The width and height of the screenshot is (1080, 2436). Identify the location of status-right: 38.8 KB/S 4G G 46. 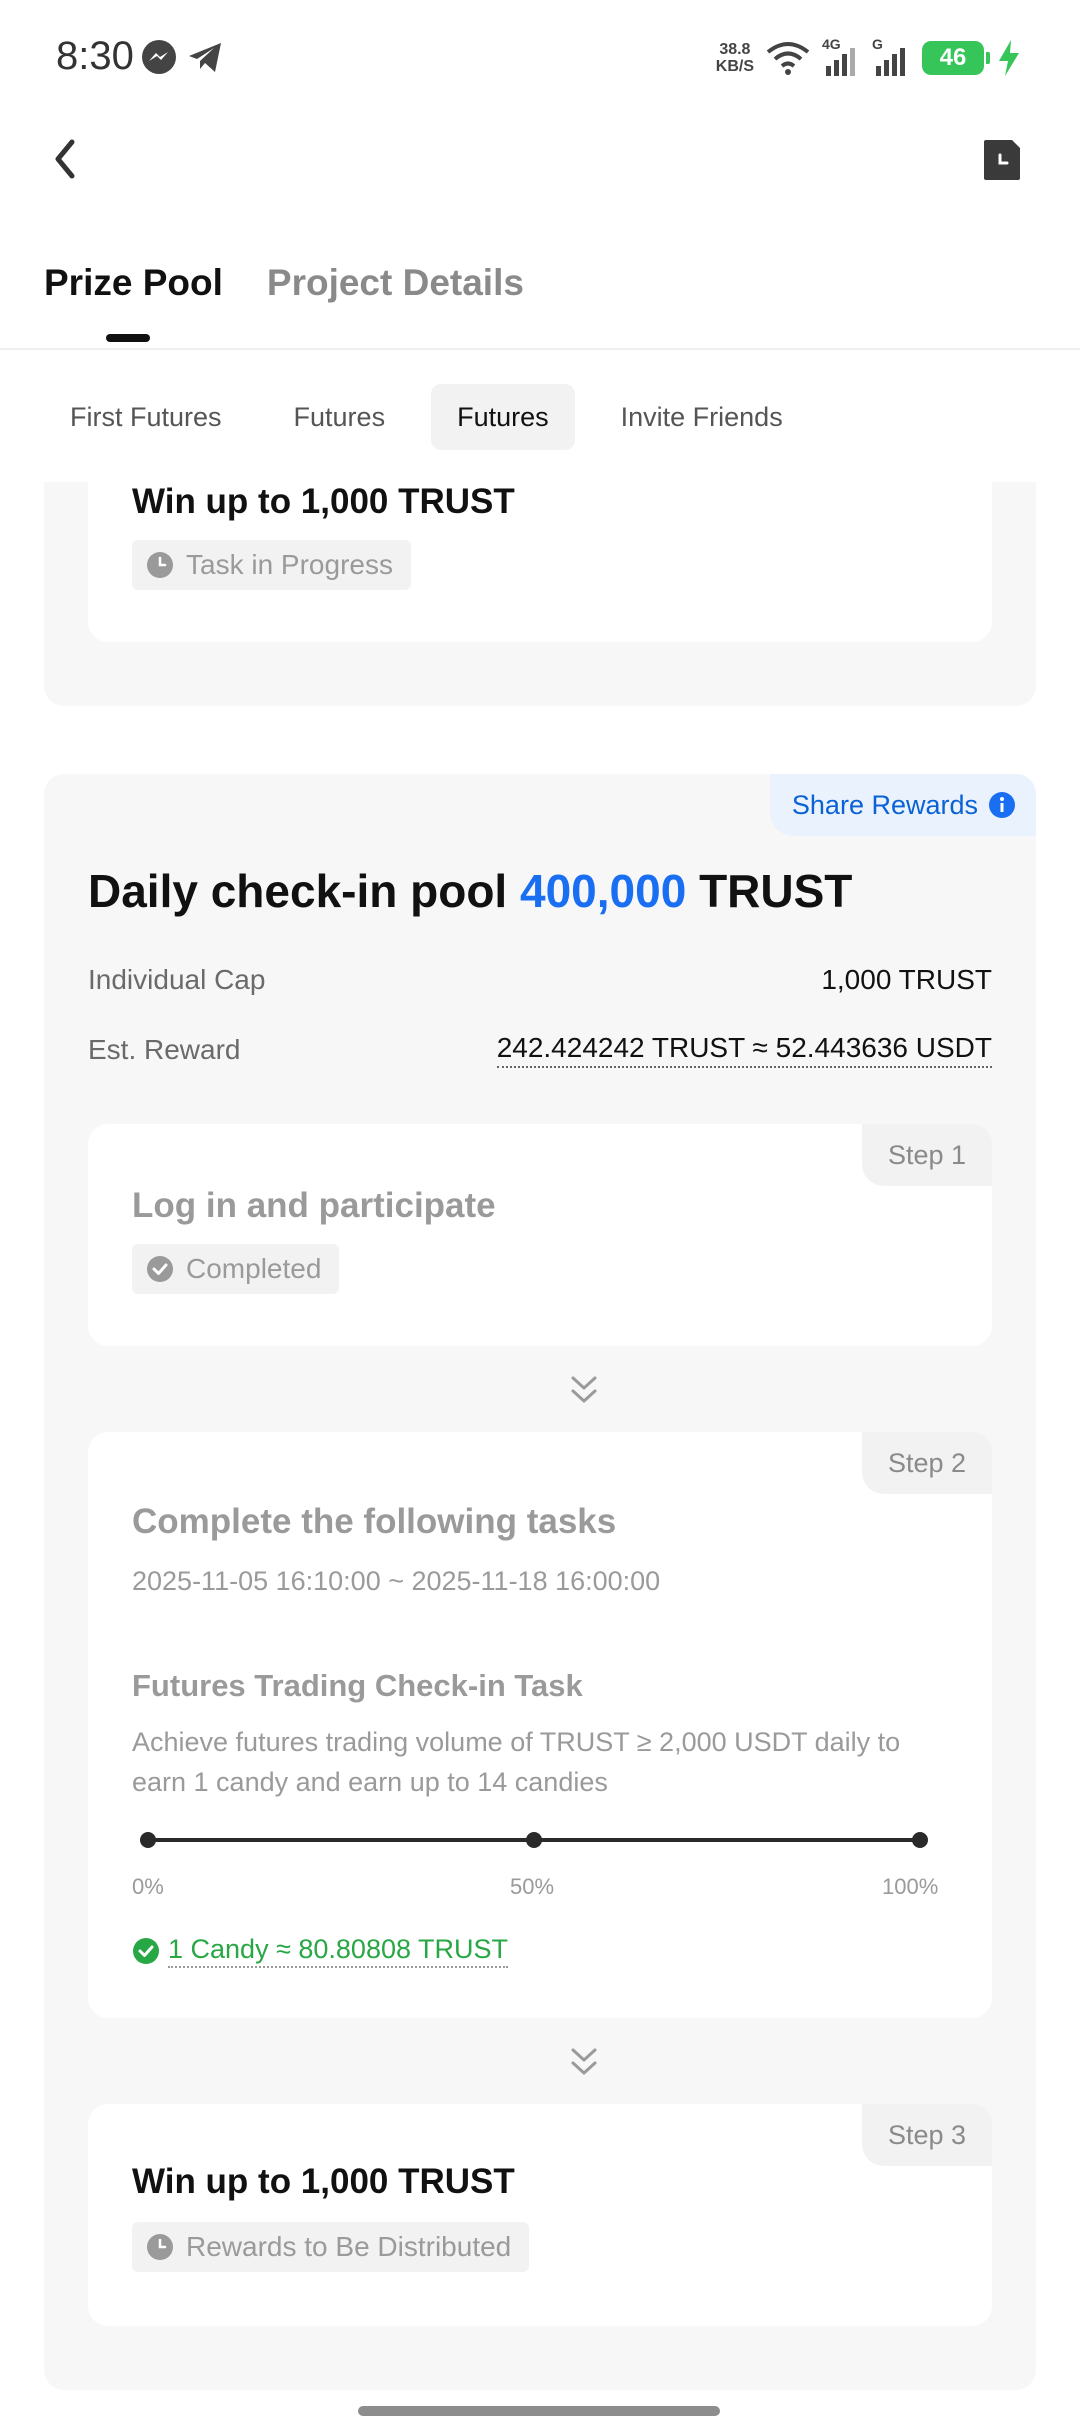
(869, 58).